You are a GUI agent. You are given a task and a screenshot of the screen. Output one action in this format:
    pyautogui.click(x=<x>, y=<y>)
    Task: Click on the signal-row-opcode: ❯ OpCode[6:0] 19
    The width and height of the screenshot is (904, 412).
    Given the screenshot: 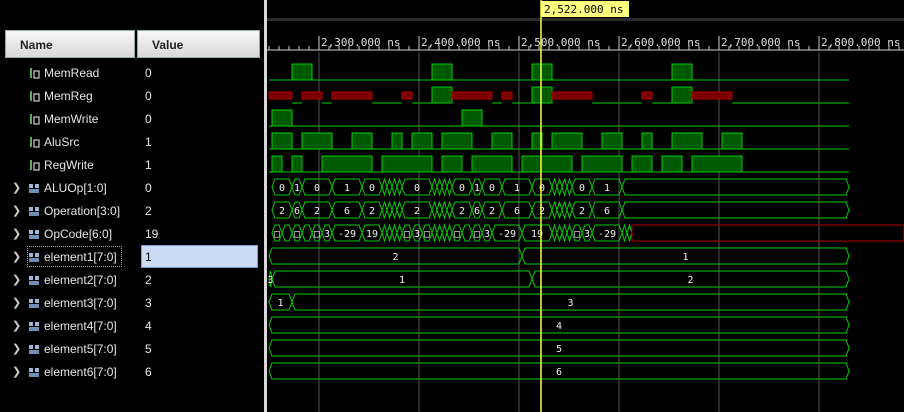 What is the action you would take?
    pyautogui.click(x=132, y=233)
    